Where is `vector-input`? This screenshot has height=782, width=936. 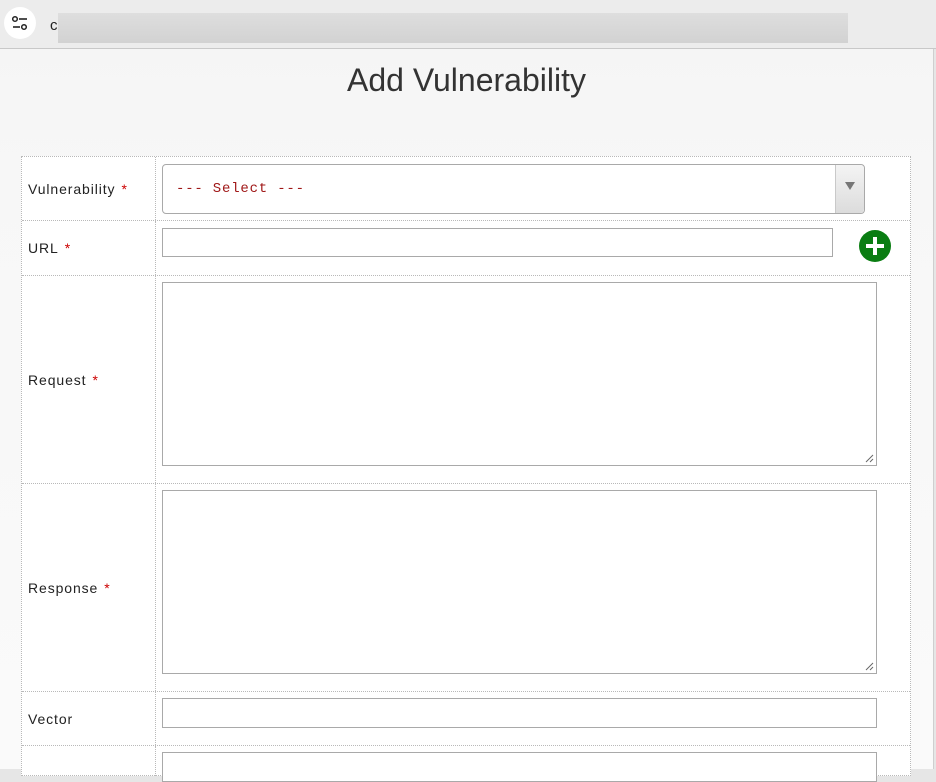
vector-input is located at coordinates (519, 713).